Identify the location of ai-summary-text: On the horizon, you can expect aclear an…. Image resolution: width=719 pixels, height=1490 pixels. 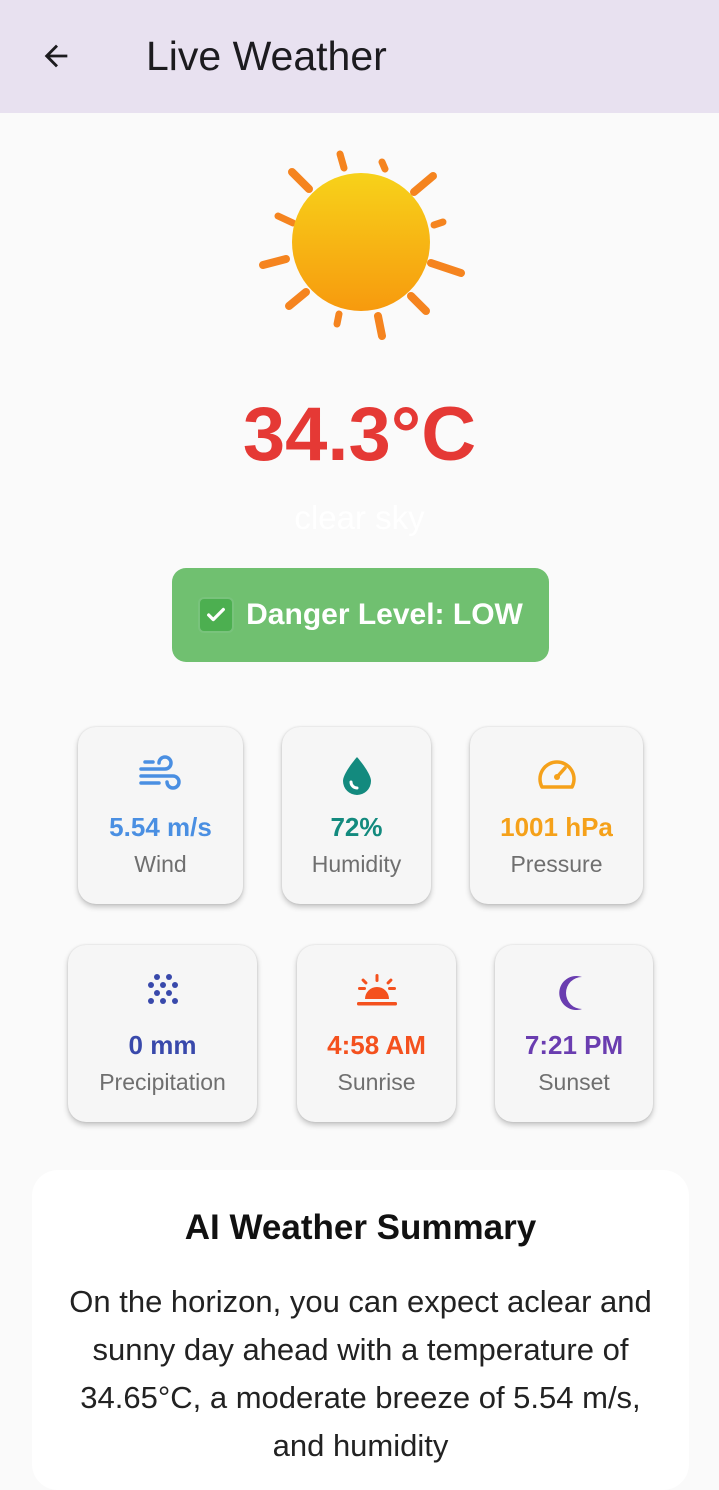
(360, 1373).